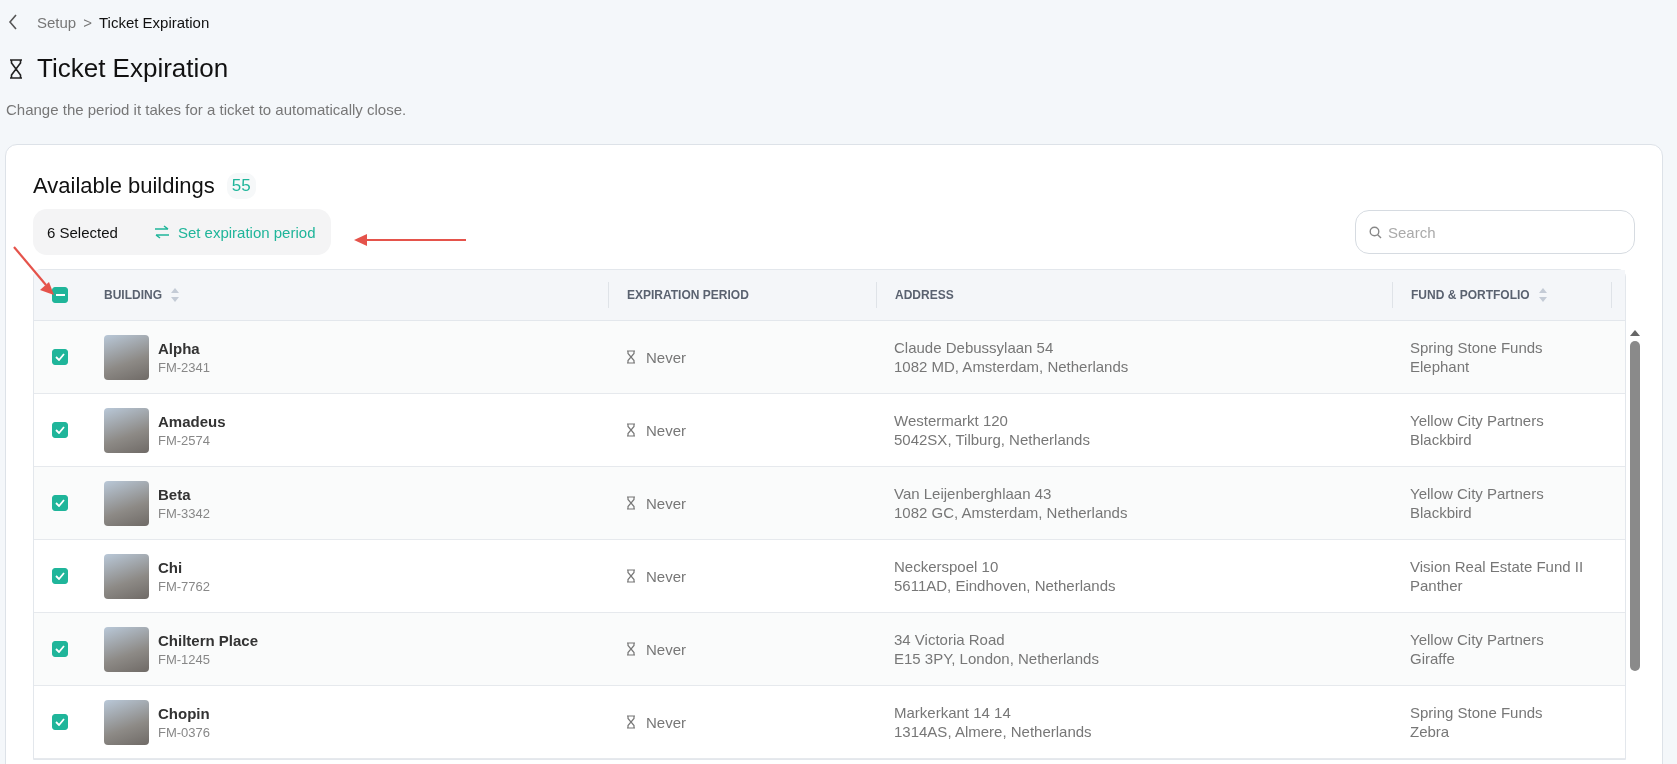 The image size is (1677, 764). I want to click on building-name: Chopin, so click(184, 713).